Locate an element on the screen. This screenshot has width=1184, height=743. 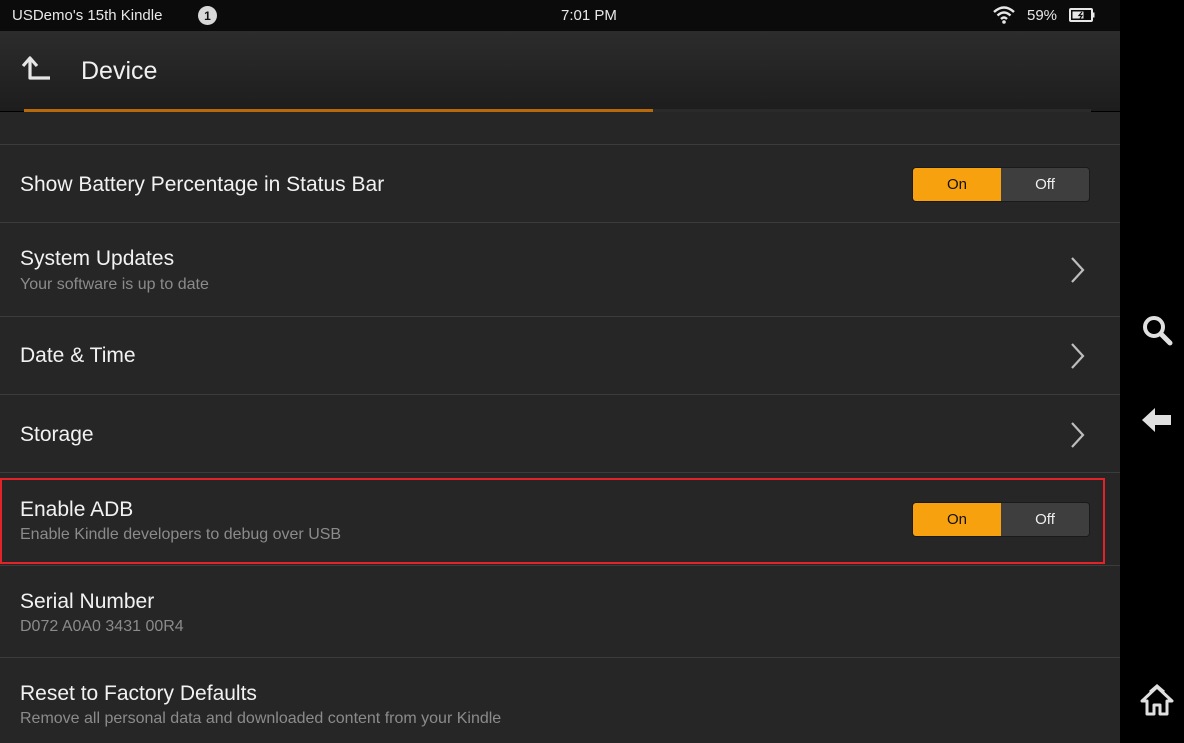
list-spacer is located at coordinates (560, 128).